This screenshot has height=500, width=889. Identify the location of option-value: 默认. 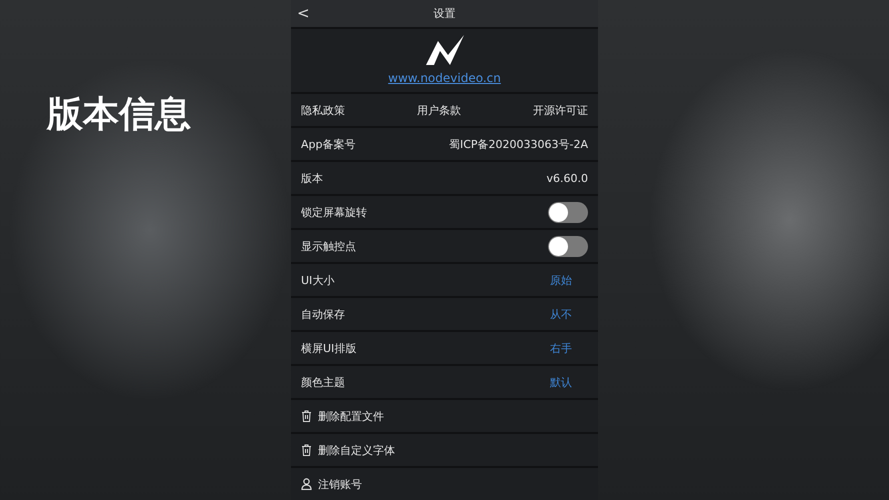
(561, 382).